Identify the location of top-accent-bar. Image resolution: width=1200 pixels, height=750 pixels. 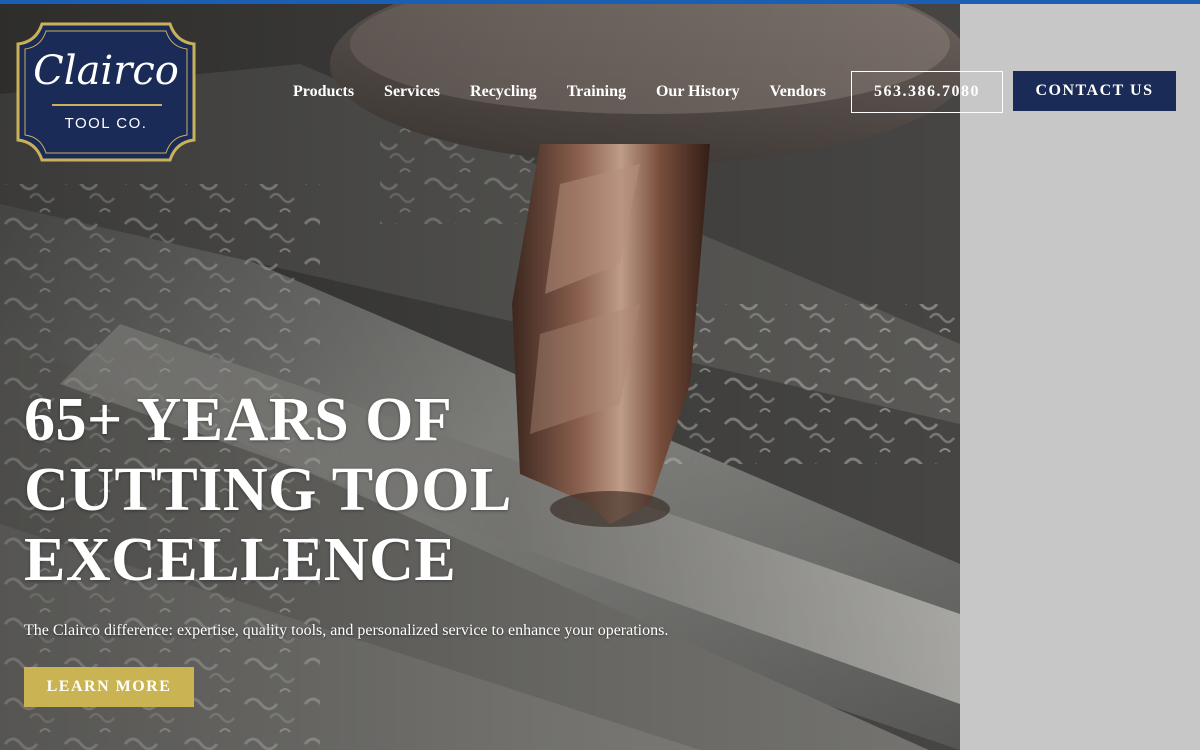
(600, 2).